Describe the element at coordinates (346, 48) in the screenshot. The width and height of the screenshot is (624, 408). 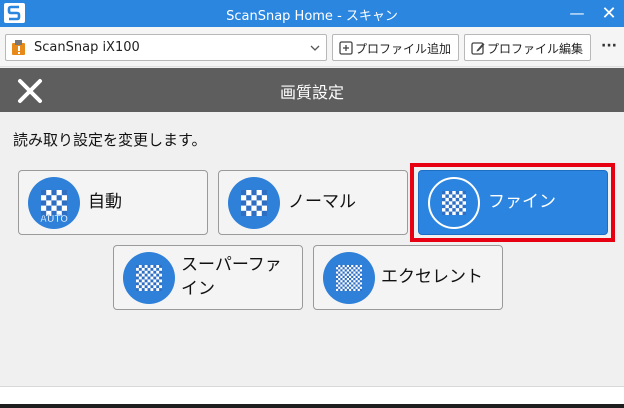
I see `add-profile-icon` at that location.